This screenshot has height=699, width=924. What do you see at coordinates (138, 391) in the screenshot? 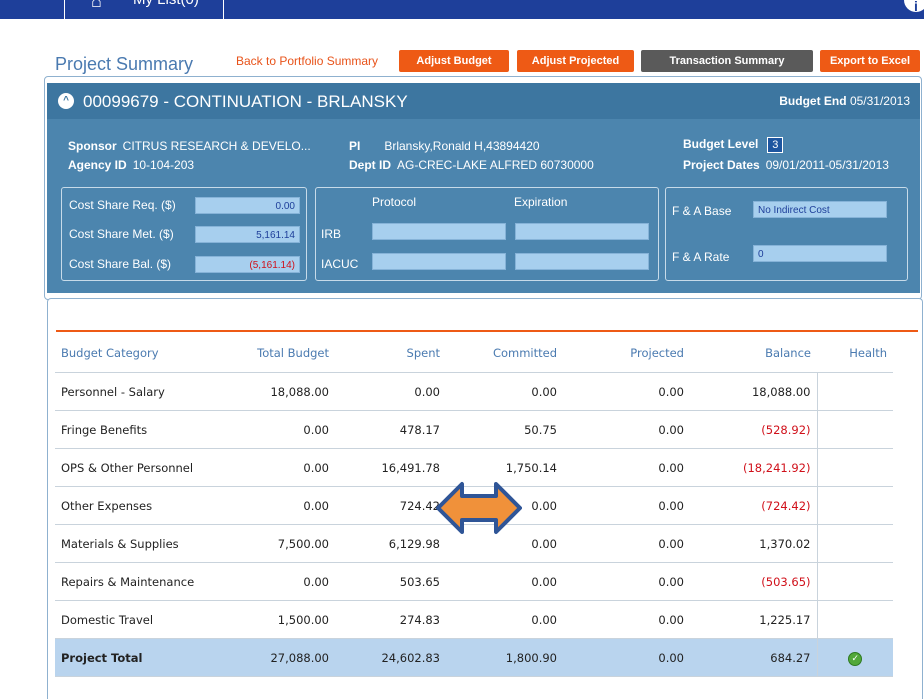
I see `row-category: Personnel - Salary` at bounding box center [138, 391].